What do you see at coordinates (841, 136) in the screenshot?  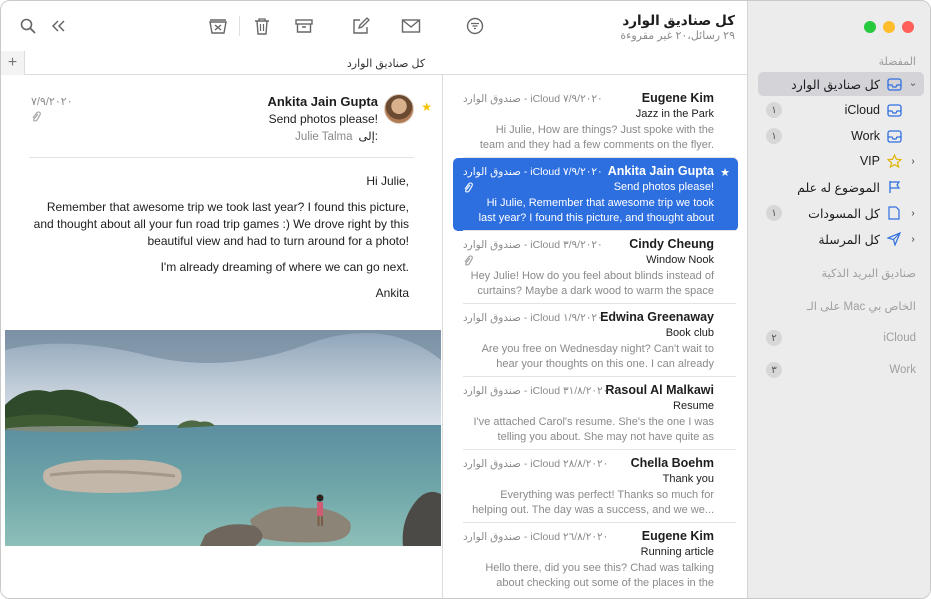 I see `sidebar-item-work: ١ Work` at bounding box center [841, 136].